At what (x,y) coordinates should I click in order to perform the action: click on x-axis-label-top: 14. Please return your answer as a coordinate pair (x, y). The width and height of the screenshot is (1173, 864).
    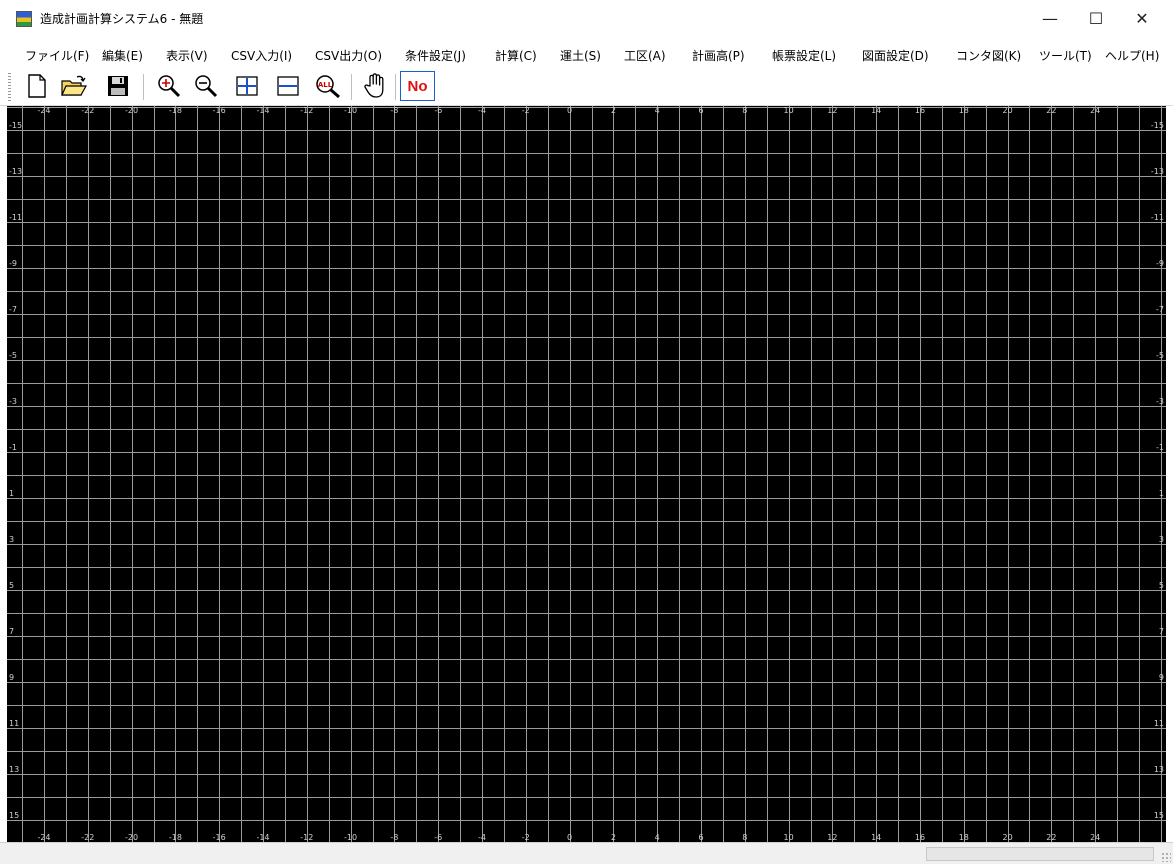
    Looking at the image, I should click on (876, 110).